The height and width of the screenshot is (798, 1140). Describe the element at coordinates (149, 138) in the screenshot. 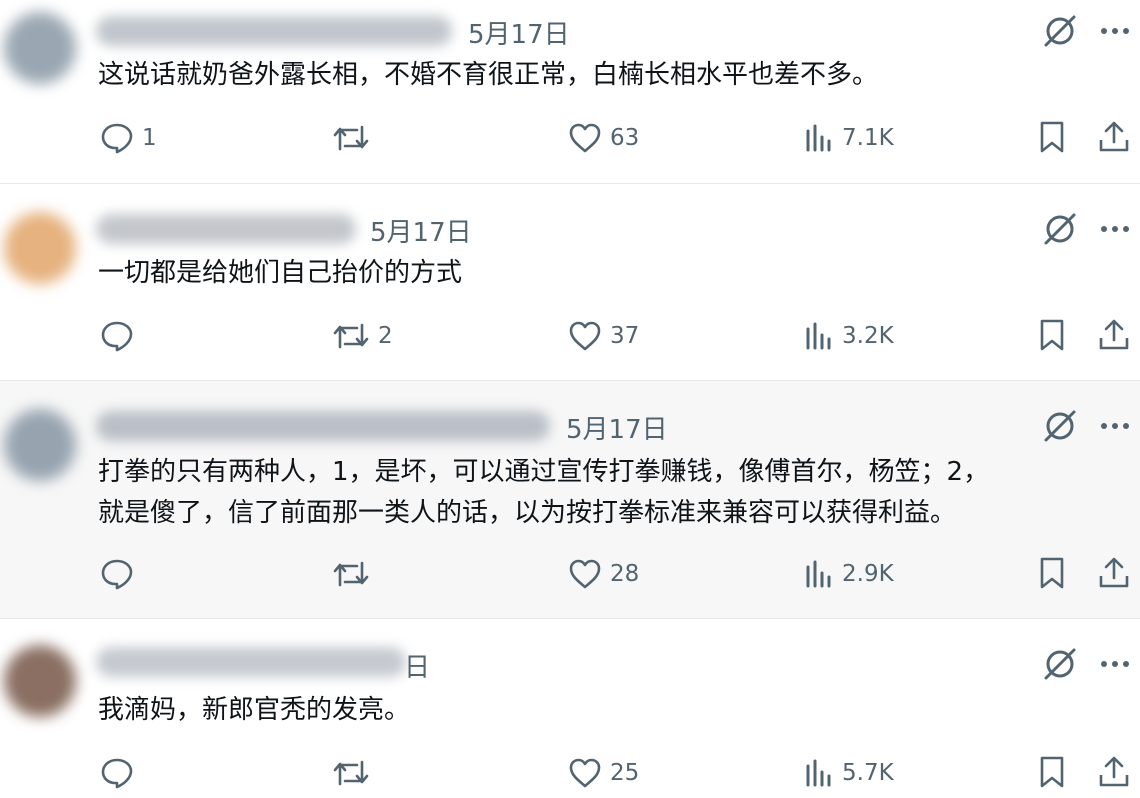

I see `reply-count: 1` at that location.